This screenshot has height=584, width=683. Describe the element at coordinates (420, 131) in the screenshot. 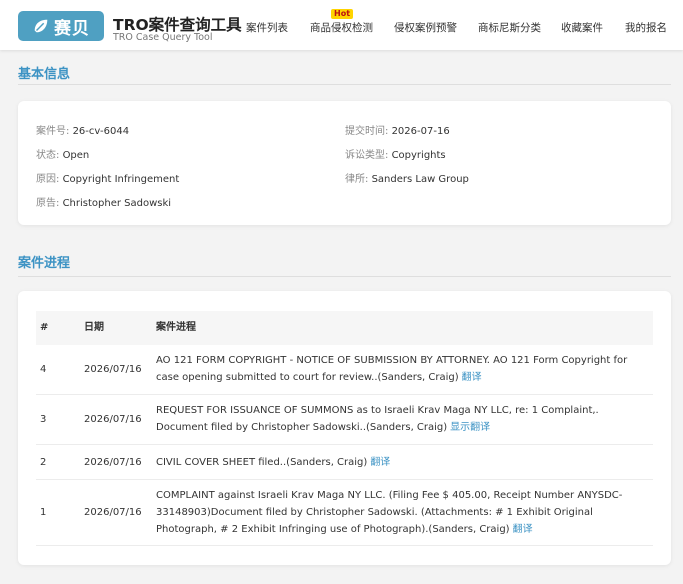

I see `submit-time-value: 2026-07-16` at that location.